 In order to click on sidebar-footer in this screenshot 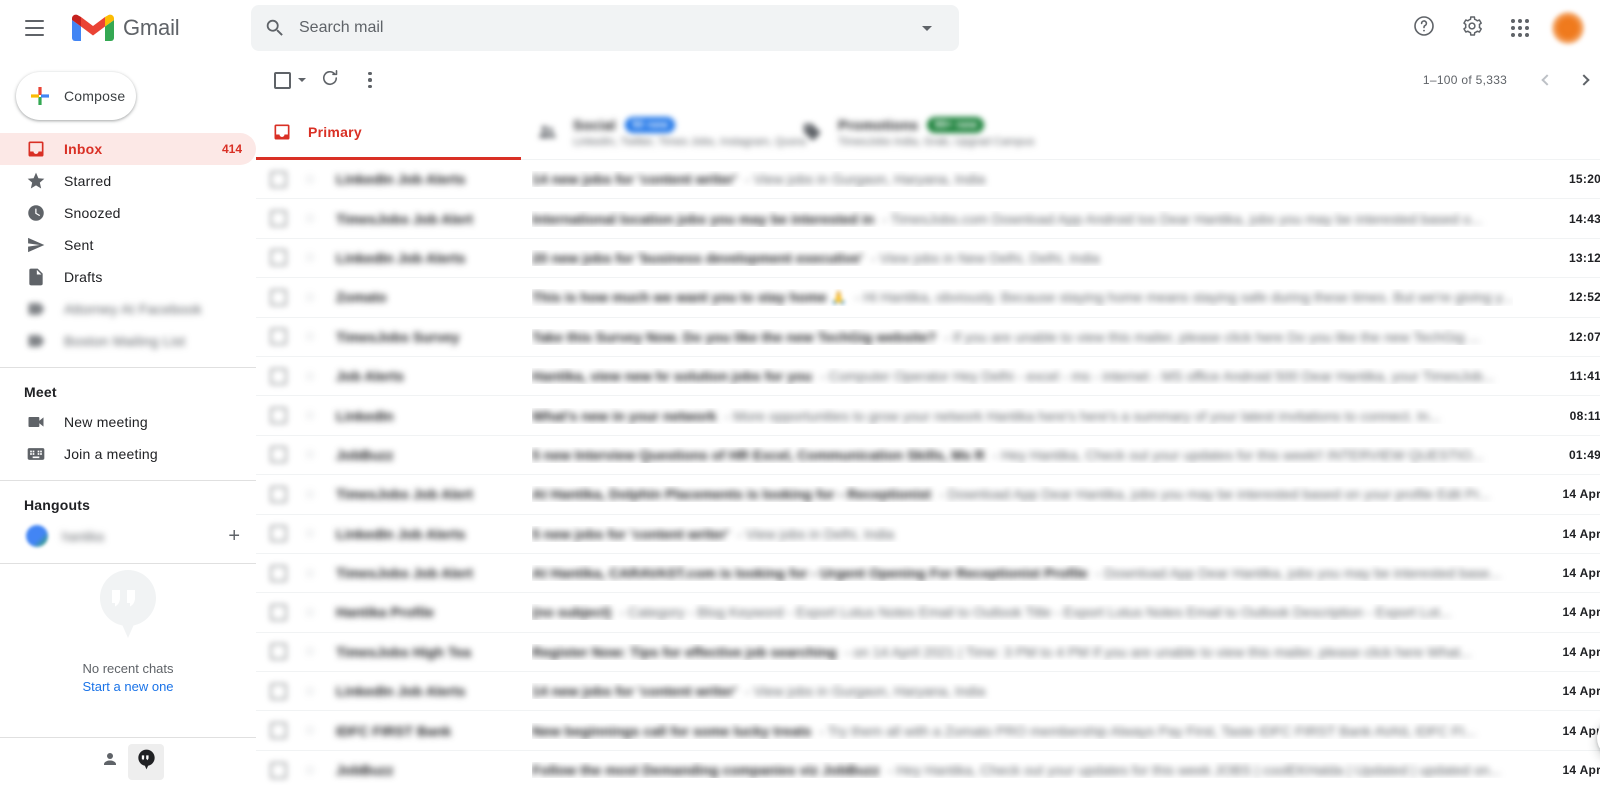, I will do `click(128, 761)`.